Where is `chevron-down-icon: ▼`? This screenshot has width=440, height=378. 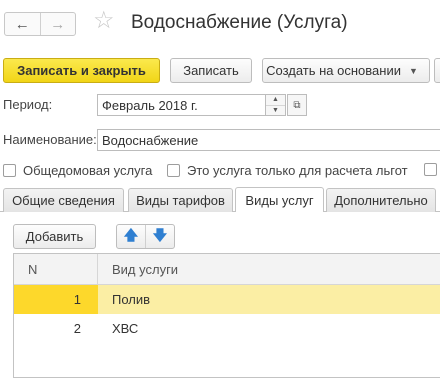 chevron-down-icon: ▼ is located at coordinates (413, 70).